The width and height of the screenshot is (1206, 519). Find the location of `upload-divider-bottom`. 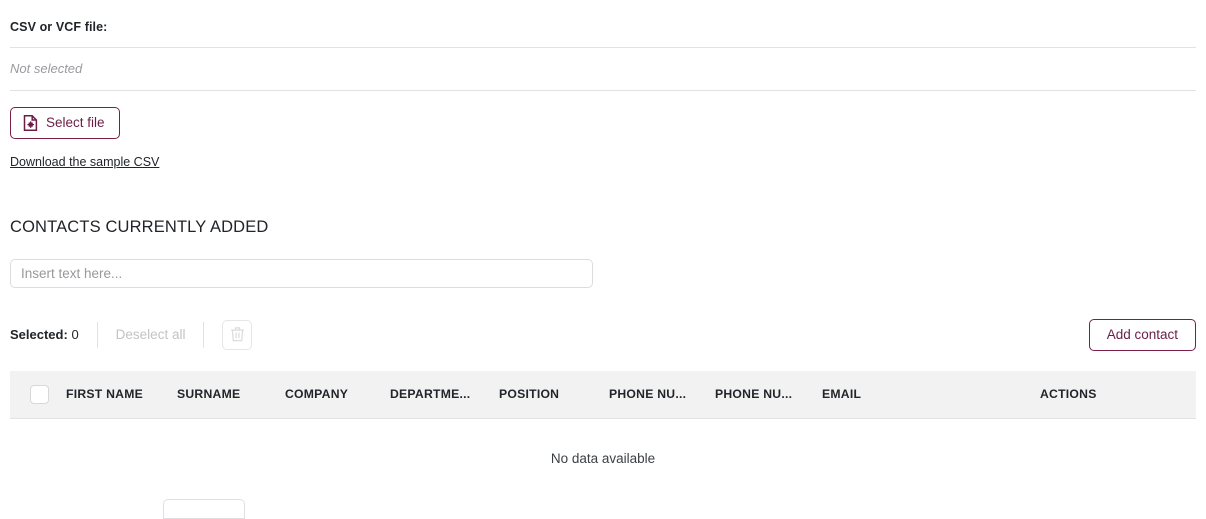

upload-divider-bottom is located at coordinates (603, 90).